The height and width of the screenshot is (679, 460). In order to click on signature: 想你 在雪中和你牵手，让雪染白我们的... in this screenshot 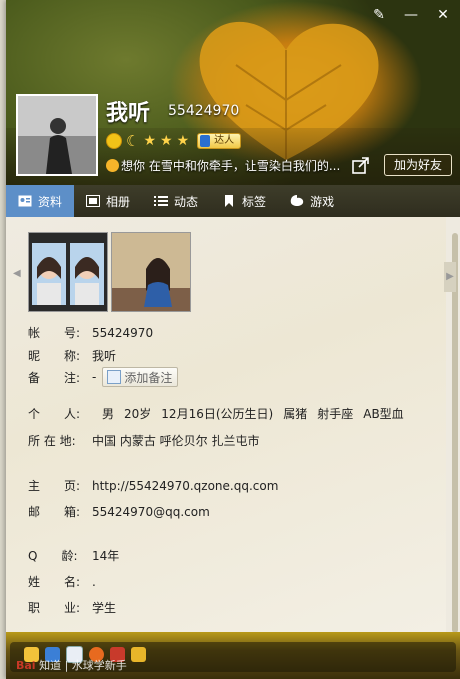, I will do `click(226, 165)`.